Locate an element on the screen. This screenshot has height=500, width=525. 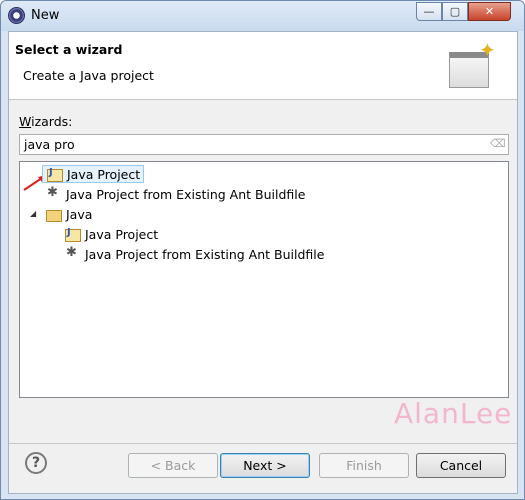
finish-button: Finish is located at coordinates (364, 465).